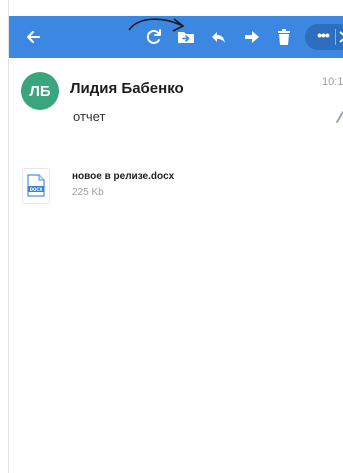  Describe the element at coordinates (341, 37) in the screenshot. I see `chevron-right-icon` at that location.